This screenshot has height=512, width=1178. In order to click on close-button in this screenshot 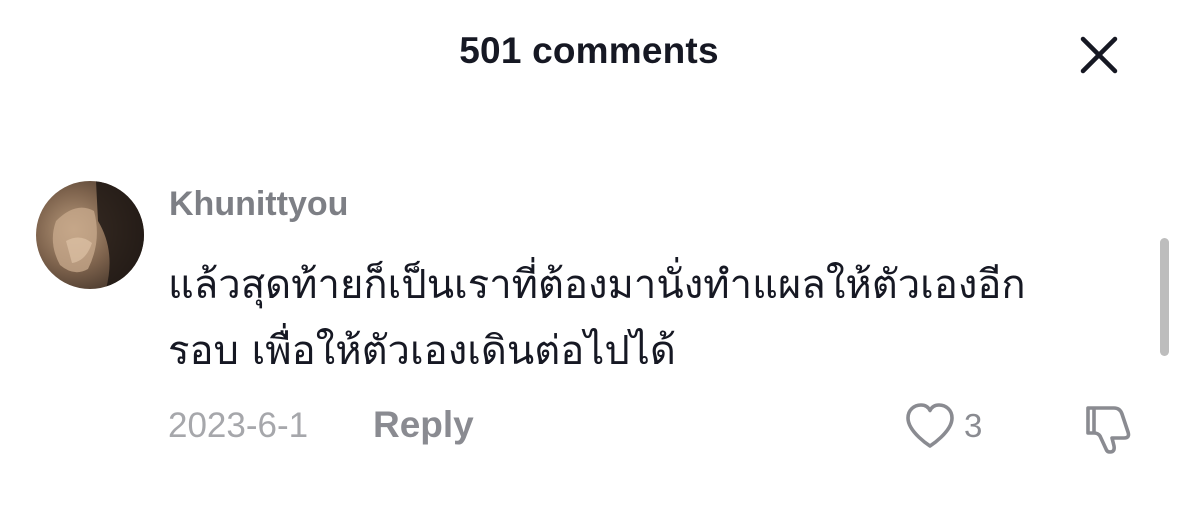, I will do `click(1099, 55)`.